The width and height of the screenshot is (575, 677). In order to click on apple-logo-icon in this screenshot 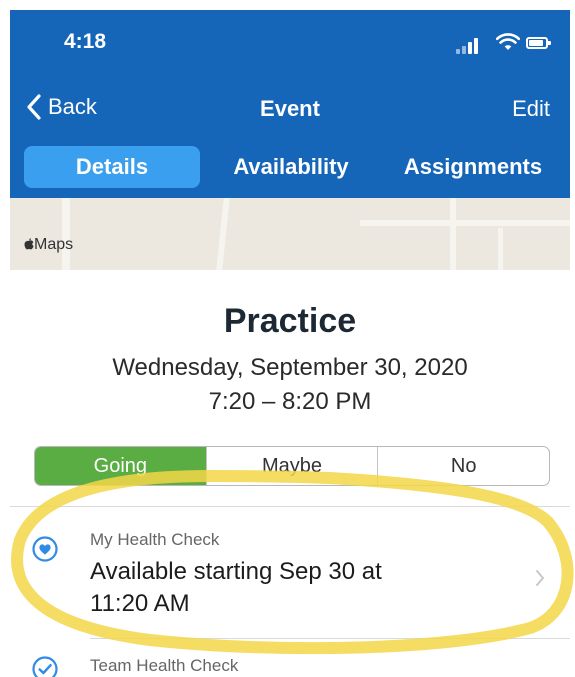, I will do `click(29, 244)`.